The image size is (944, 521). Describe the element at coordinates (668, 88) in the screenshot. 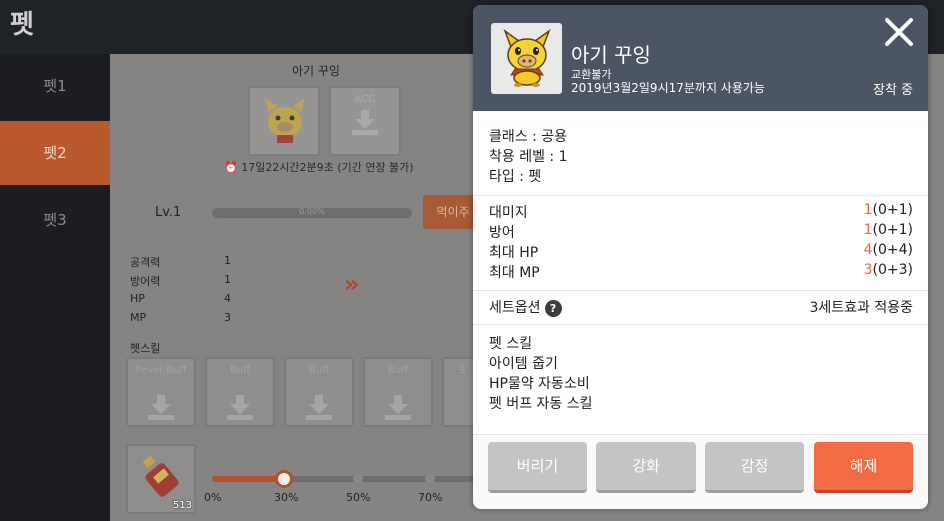

I see `expiration: 2019년3월2일9시17분까지 사용가능` at that location.